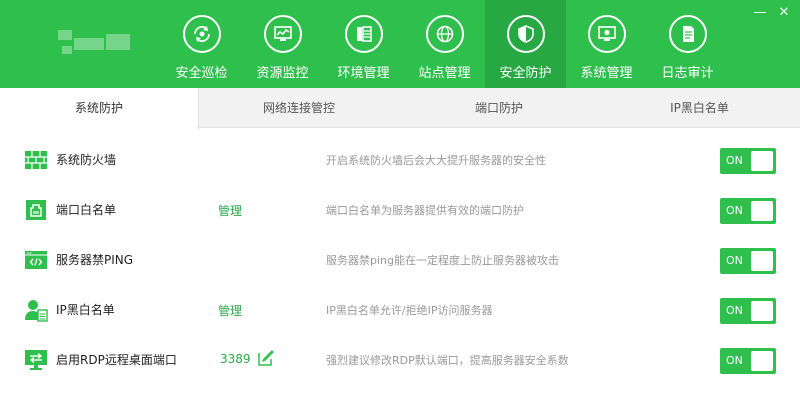 The width and height of the screenshot is (800, 413). Describe the element at coordinates (282, 73) in the screenshot. I see `nav-label: 资源监控` at that location.